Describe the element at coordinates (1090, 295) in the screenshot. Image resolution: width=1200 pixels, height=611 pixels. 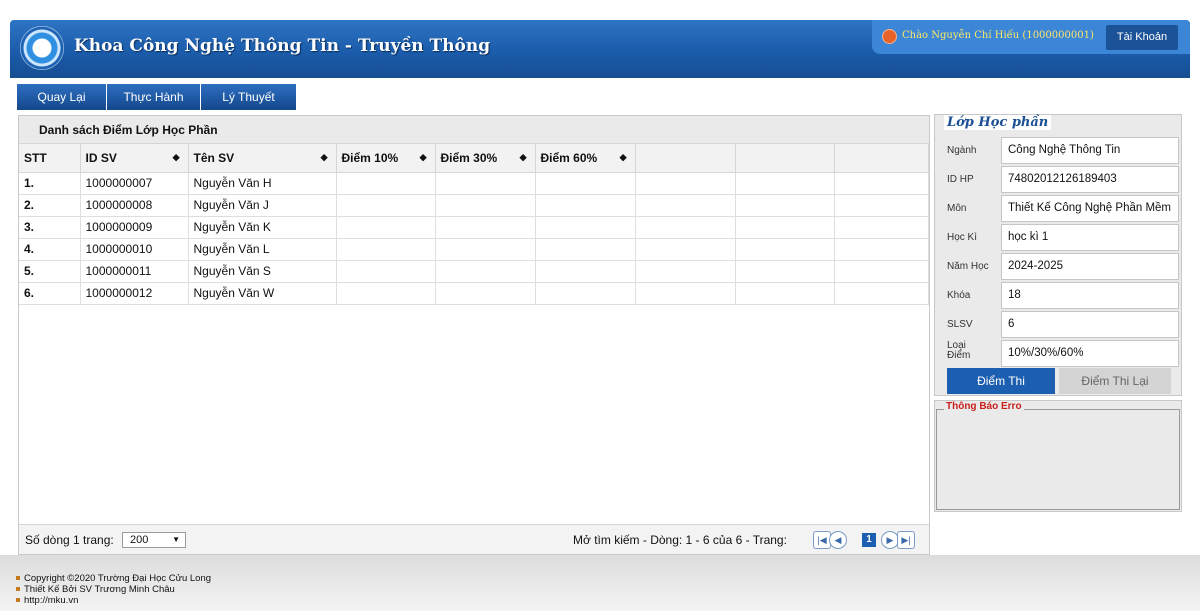
I see `info-value: 18` at that location.